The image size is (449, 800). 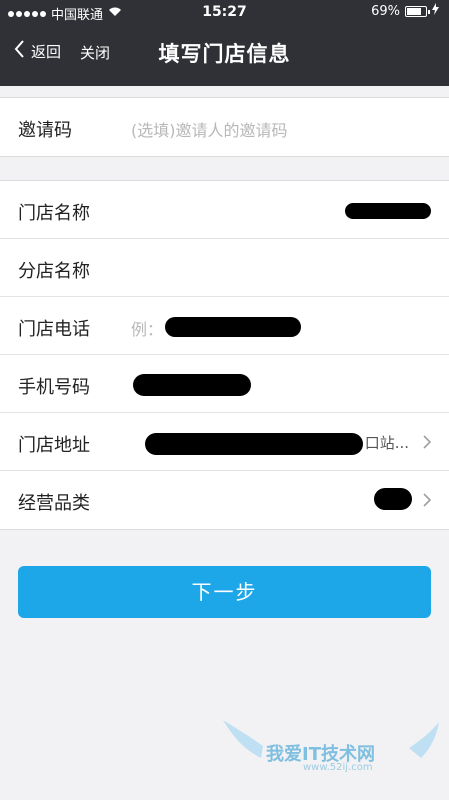 What do you see at coordinates (224, 268) in the screenshot?
I see `branch-name-row: 分店名称` at bounding box center [224, 268].